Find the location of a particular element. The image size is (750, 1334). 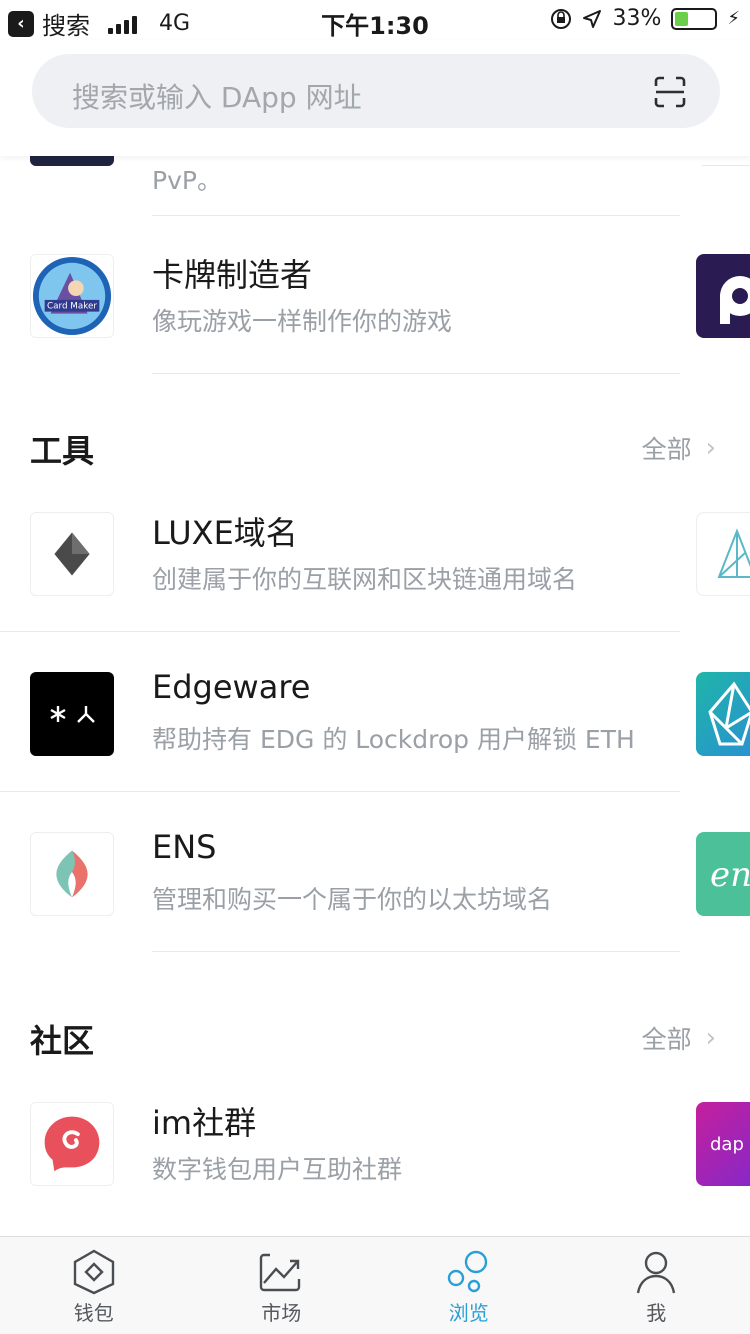

battery-icon is located at coordinates (694, 18).